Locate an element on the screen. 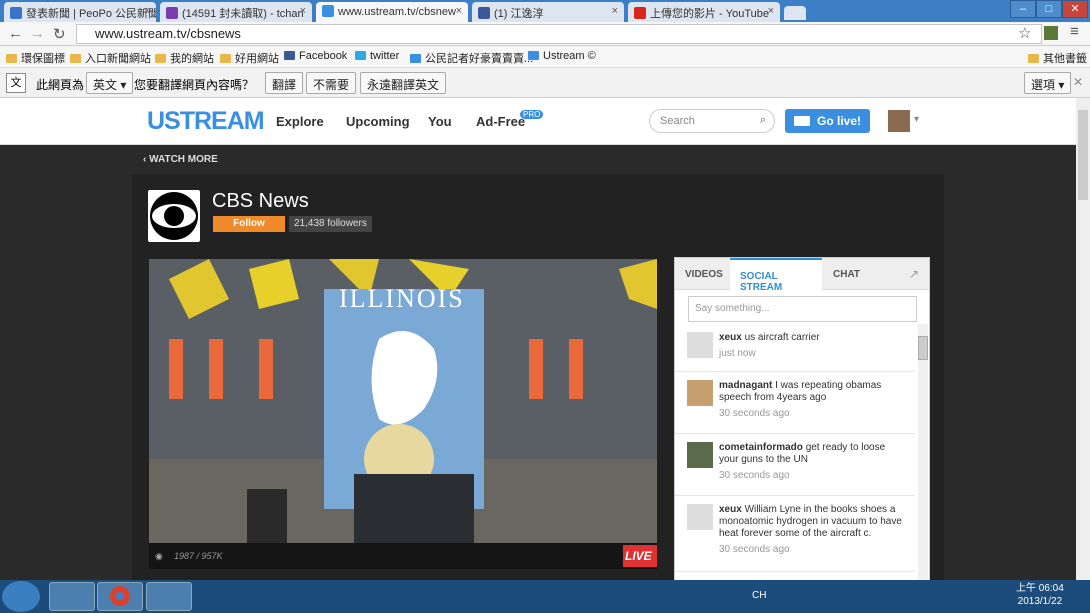  bookmark-label: 其他書籤 is located at coordinates (1065, 59).